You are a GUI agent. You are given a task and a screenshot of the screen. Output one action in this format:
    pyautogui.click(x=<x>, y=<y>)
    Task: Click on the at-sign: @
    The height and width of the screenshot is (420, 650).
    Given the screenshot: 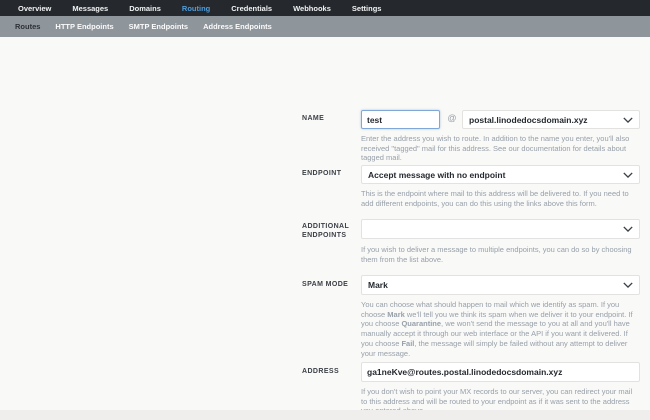 What is the action you would take?
    pyautogui.click(x=452, y=118)
    